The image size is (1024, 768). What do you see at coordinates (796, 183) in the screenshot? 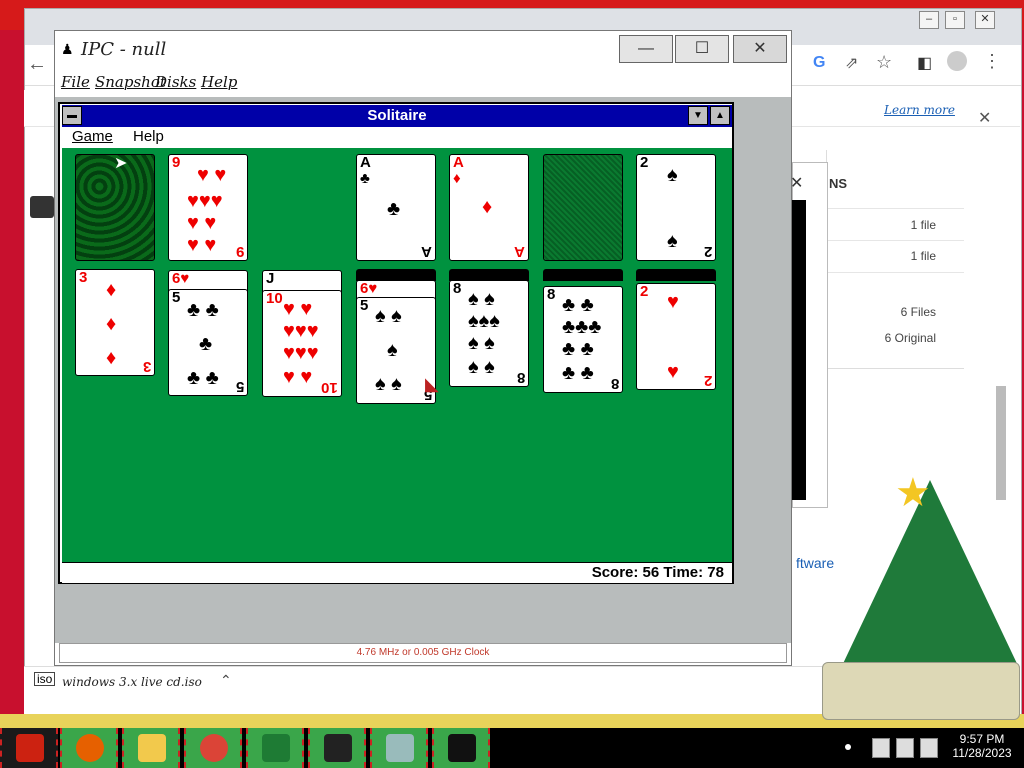
I see `background-dialog-close-icon: ✕` at bounding box center [796, 183].